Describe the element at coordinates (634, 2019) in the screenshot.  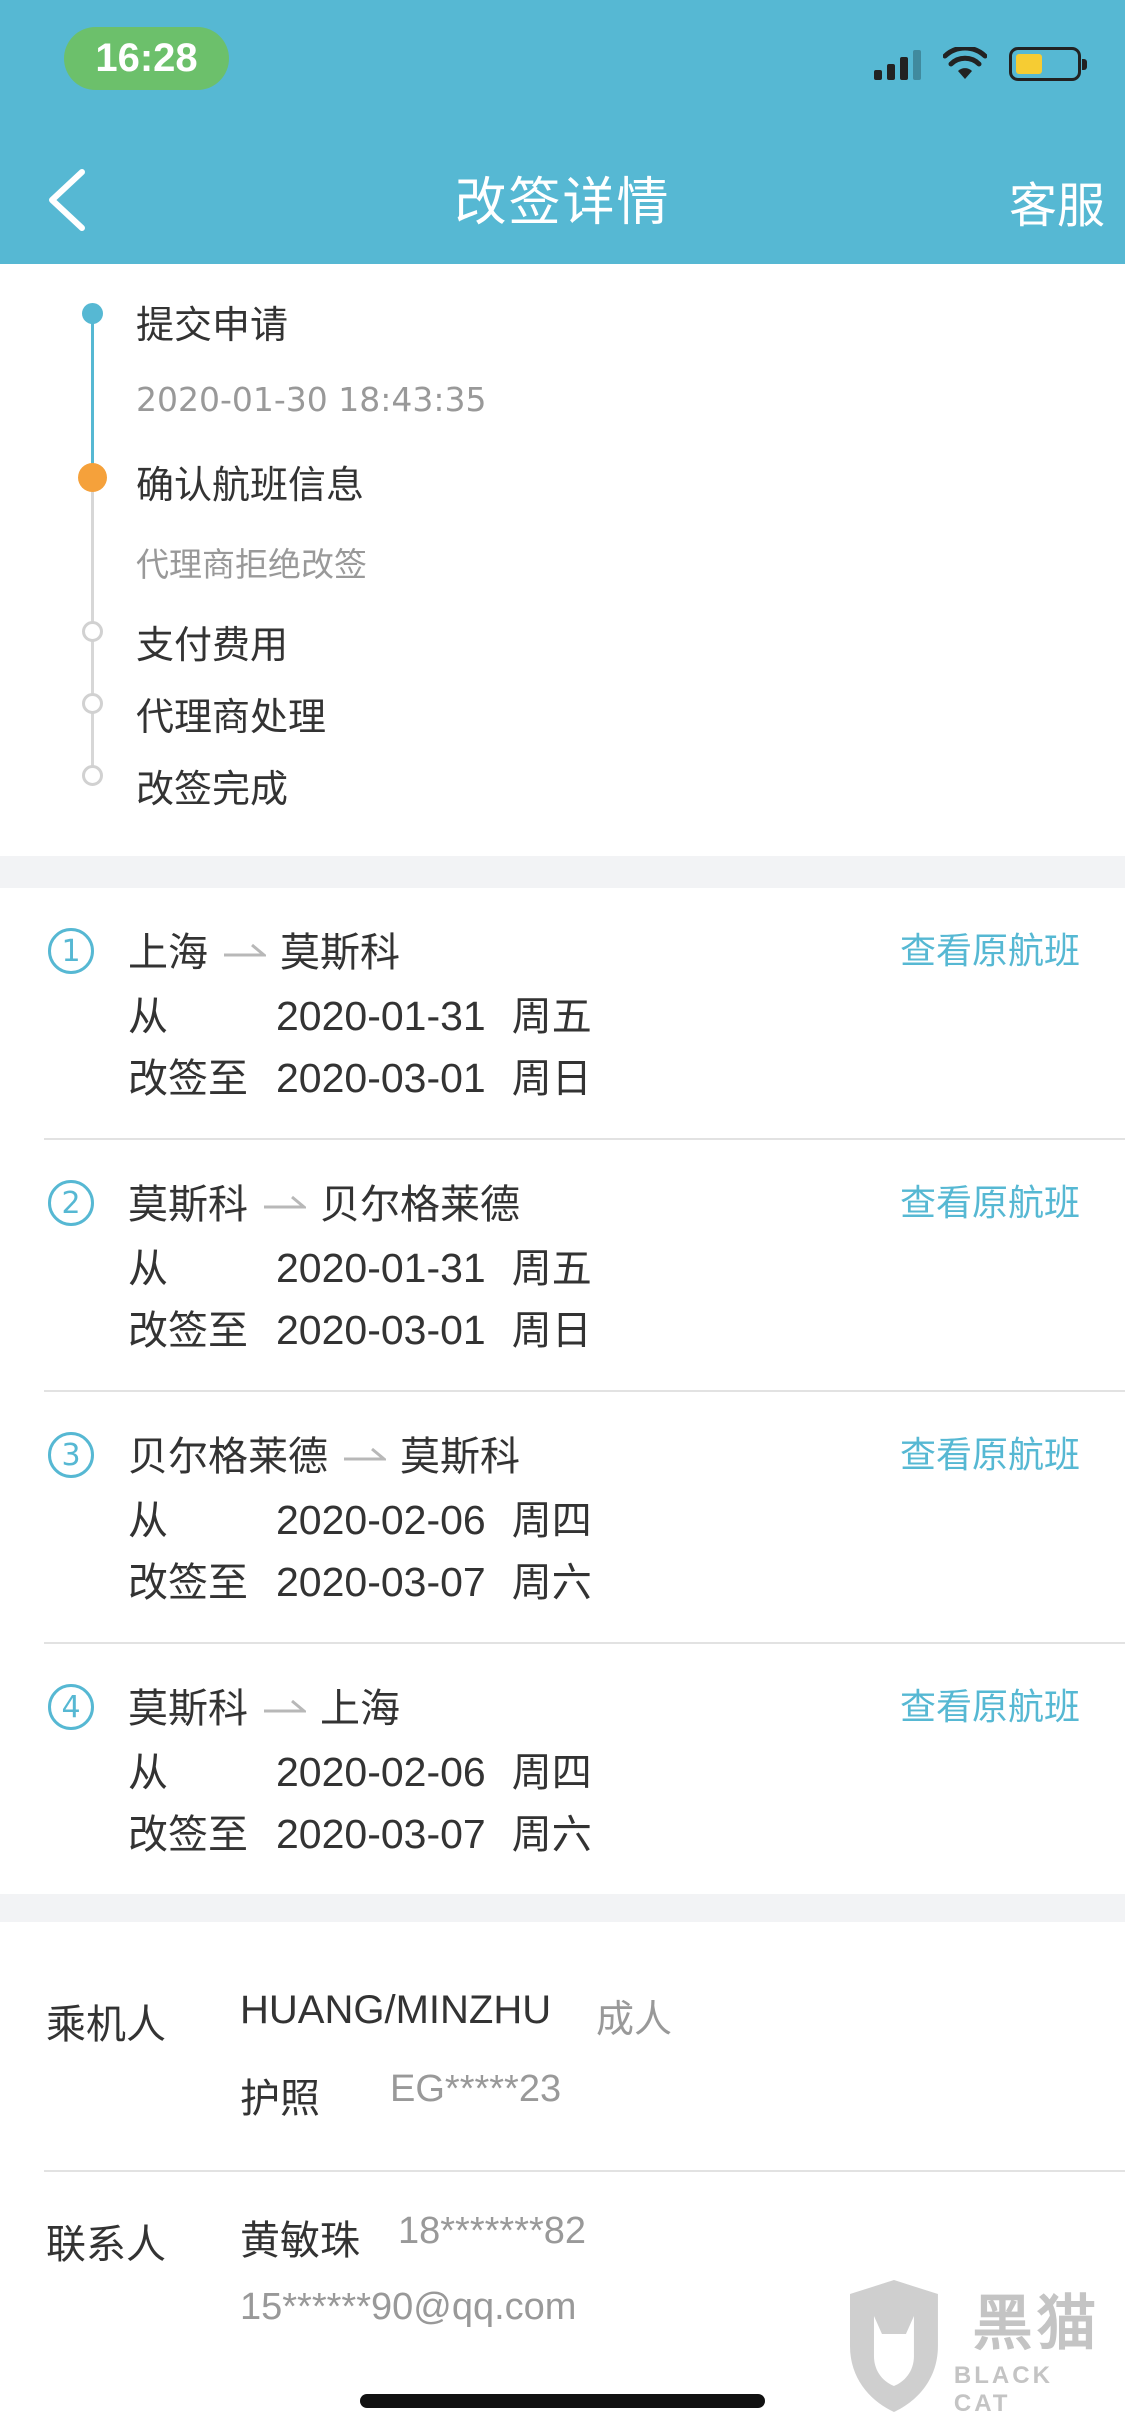
I see `passenger-type: 成人` at that location.